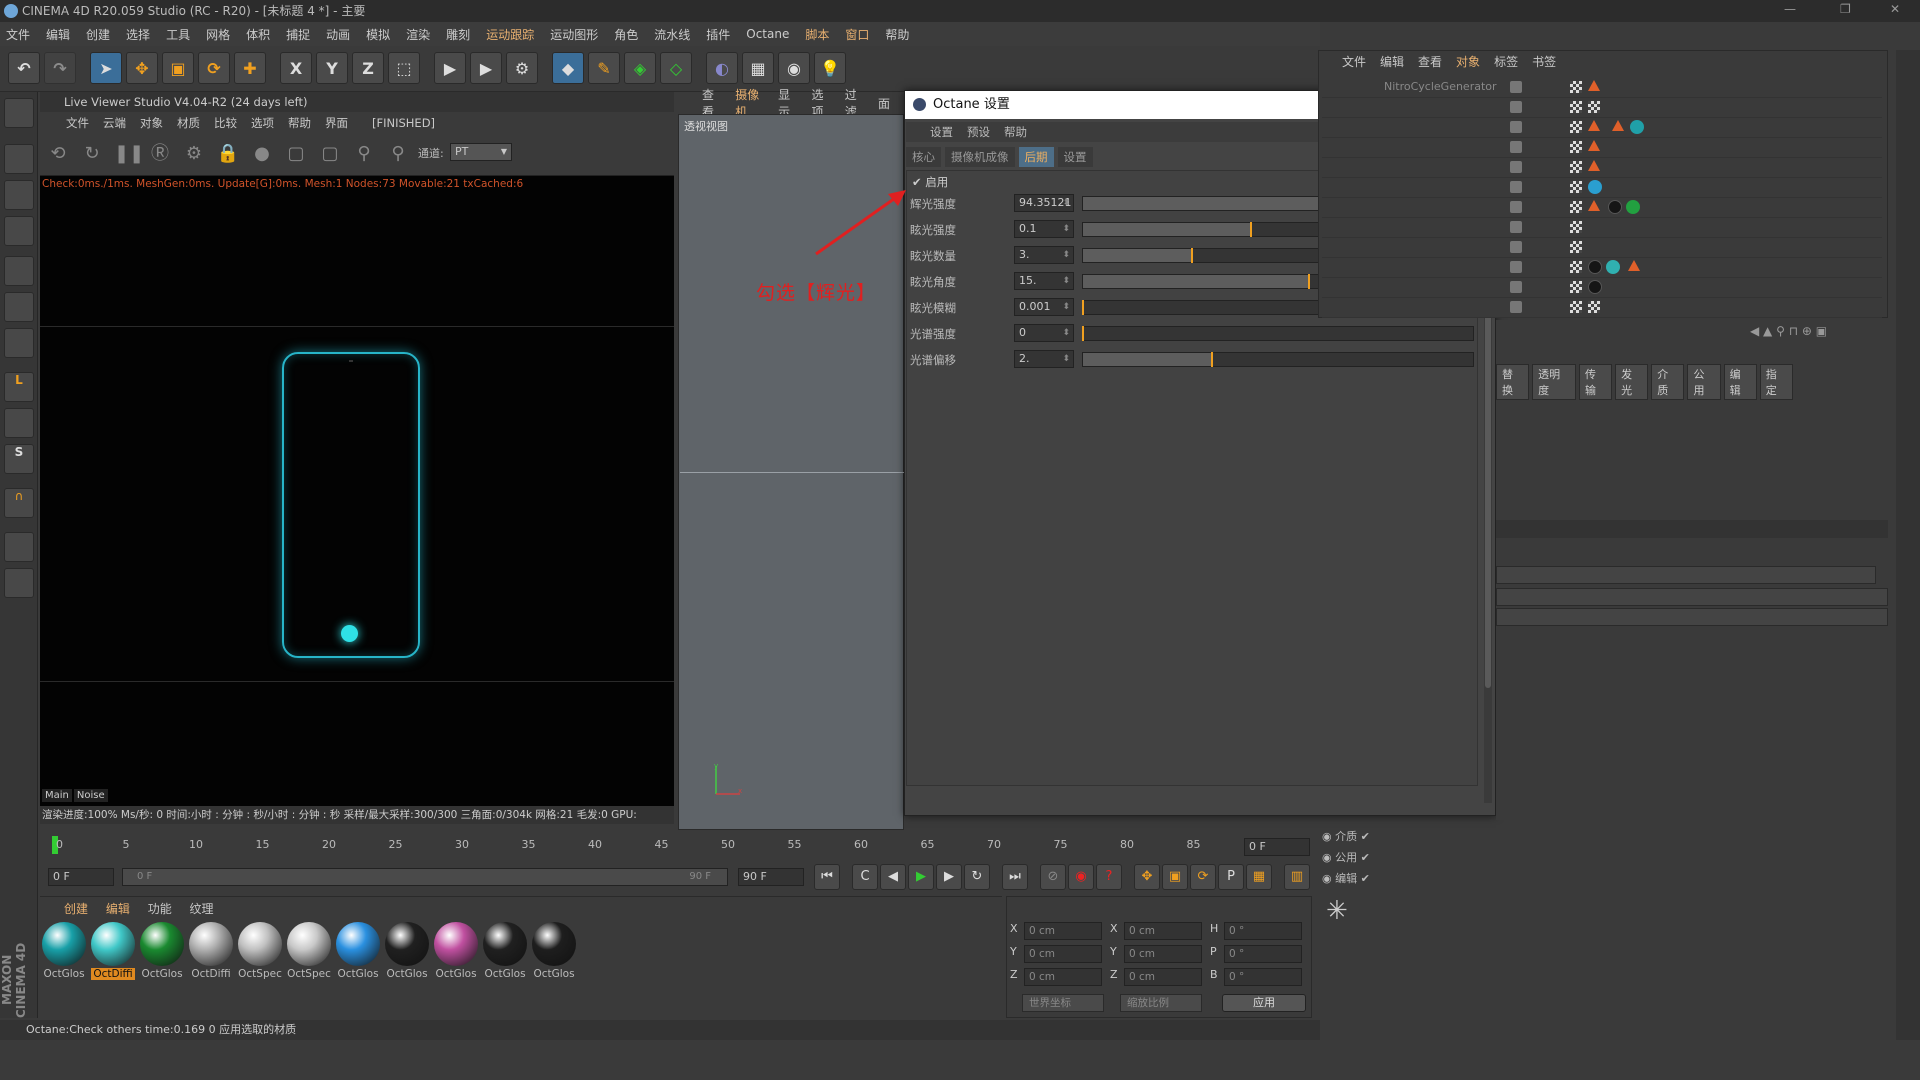 The image size is (1920, 1080). What do you see at coordinates (81, 877) in the screenshot?
I see `start-frame-field: 0 F` at bounding box center [81, 877].